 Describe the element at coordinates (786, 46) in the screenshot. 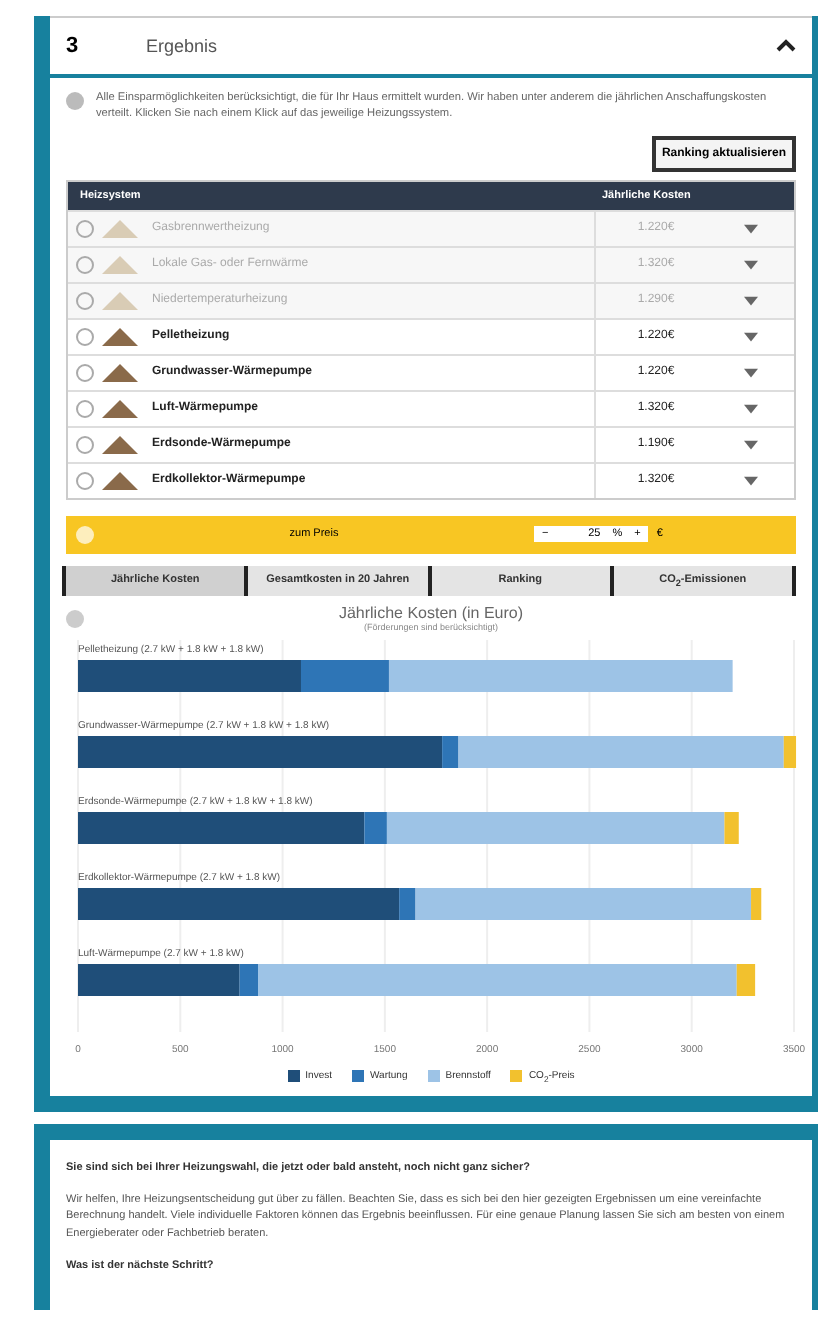

I see `collapse-icon` at that location.